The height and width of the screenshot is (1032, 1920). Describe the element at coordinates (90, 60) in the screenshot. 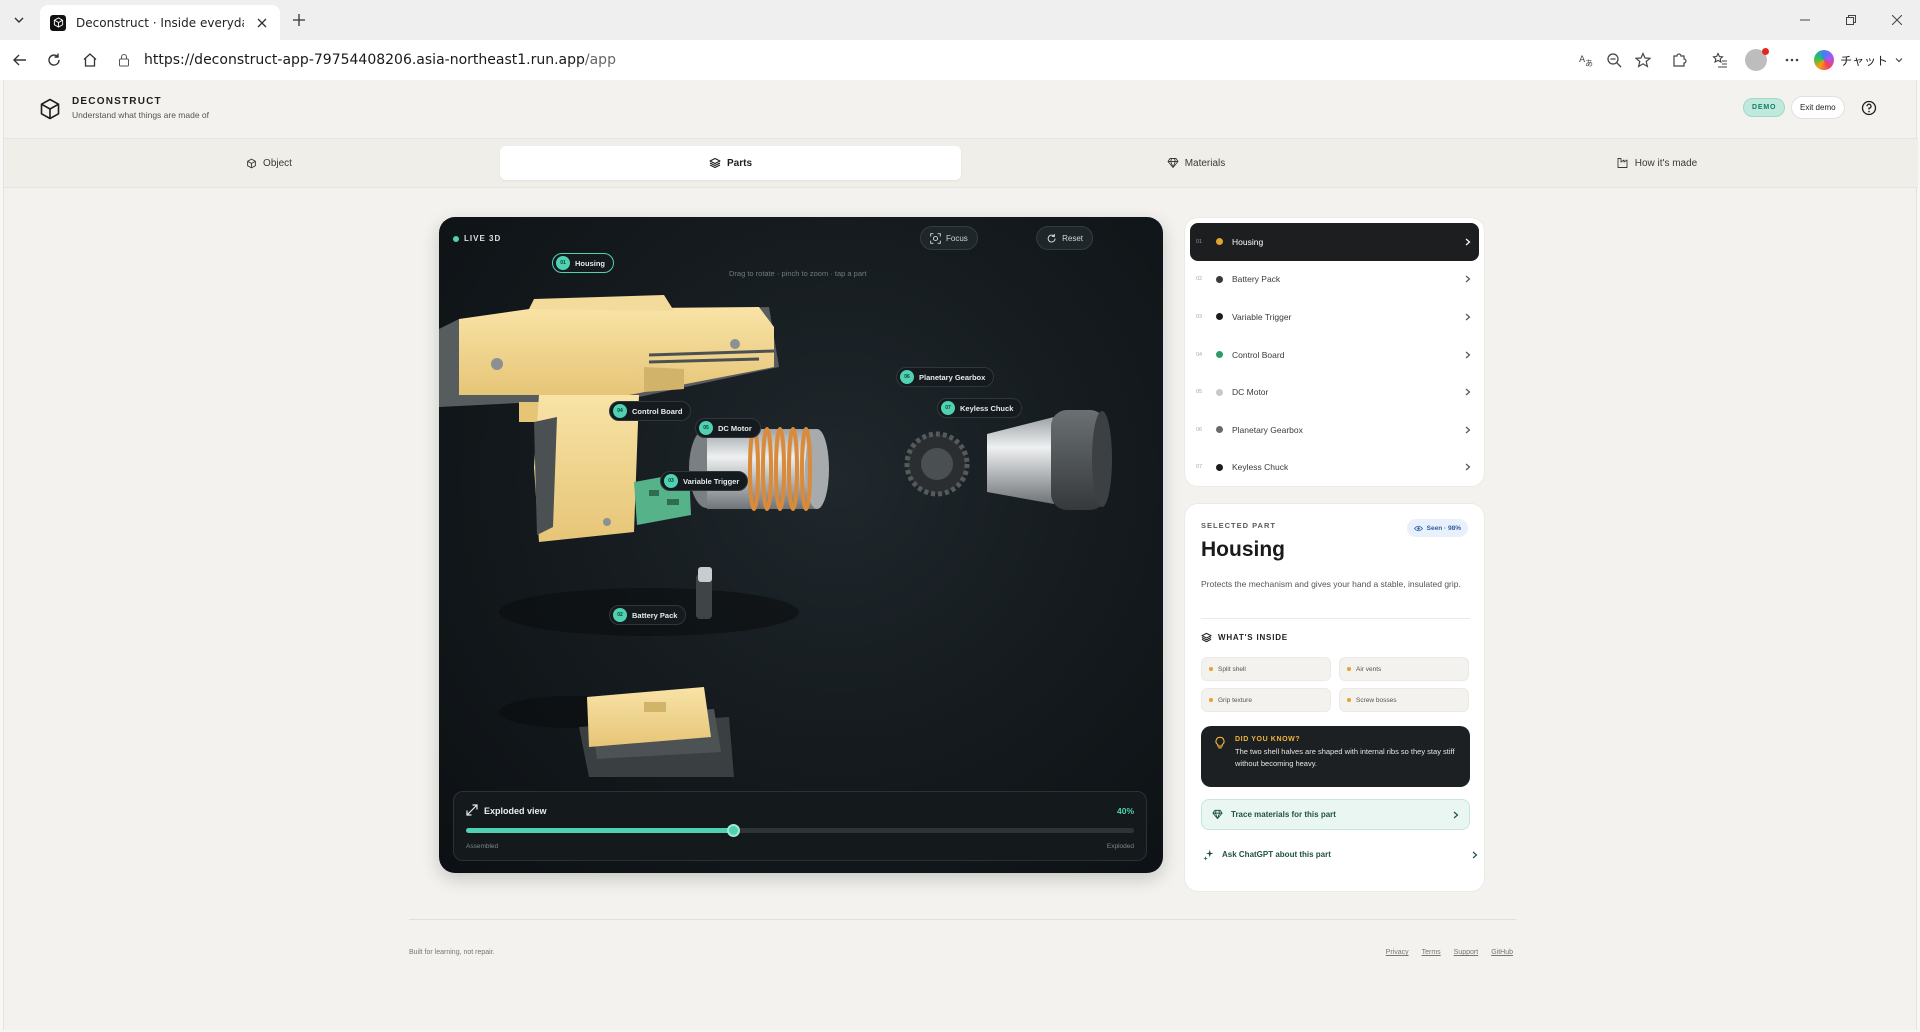

I see `home-icon` at that location.